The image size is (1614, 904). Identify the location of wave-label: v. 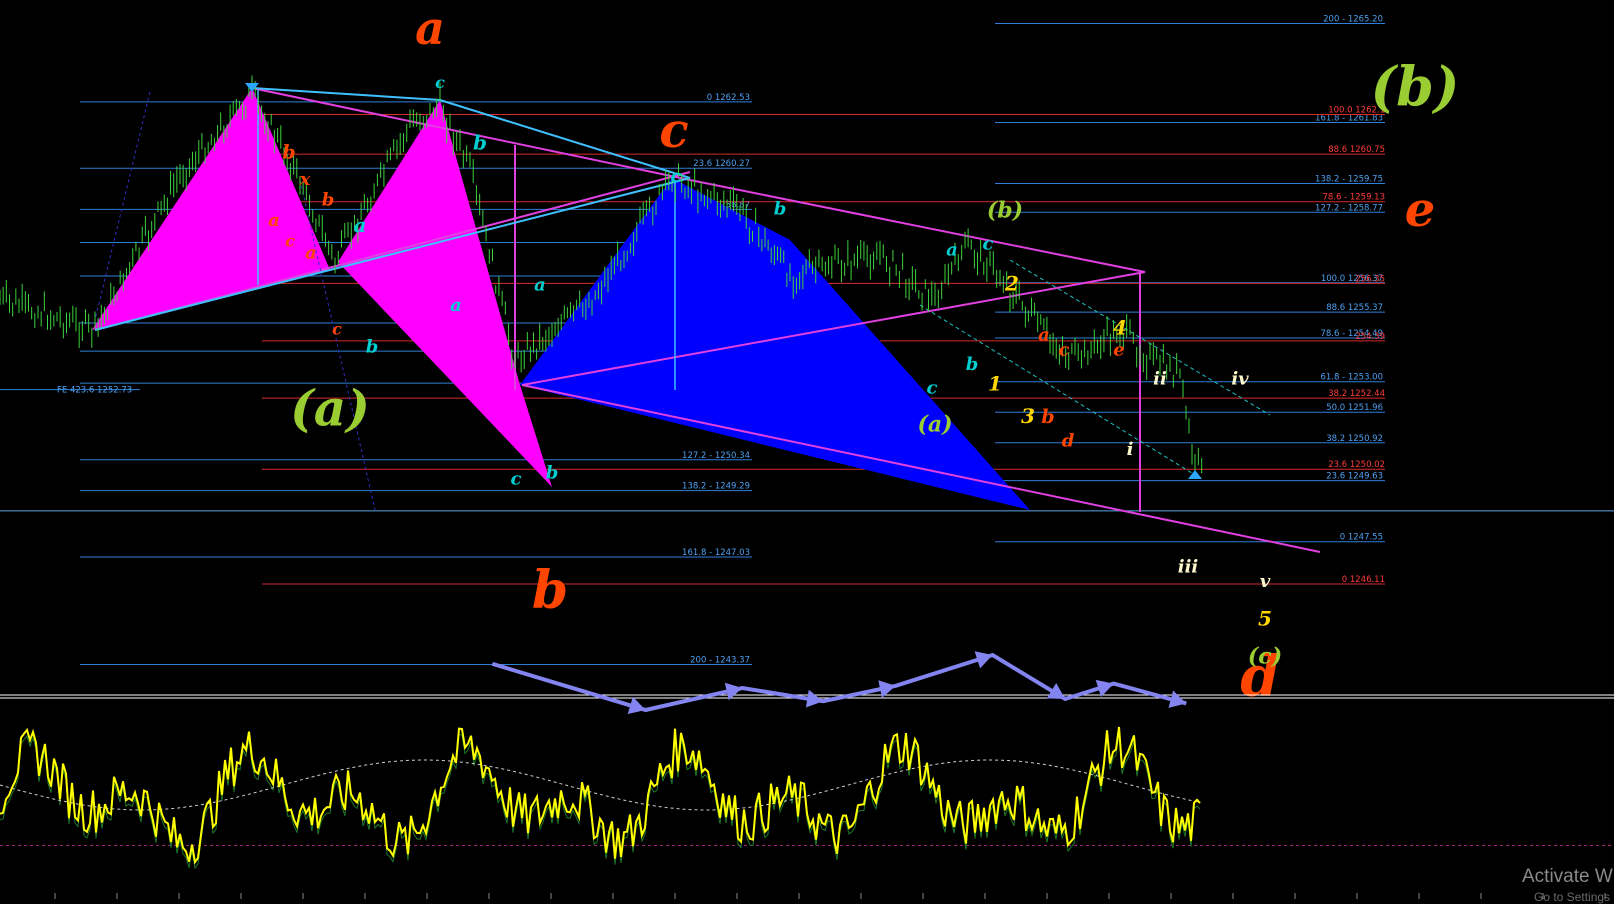
(1265, 581).